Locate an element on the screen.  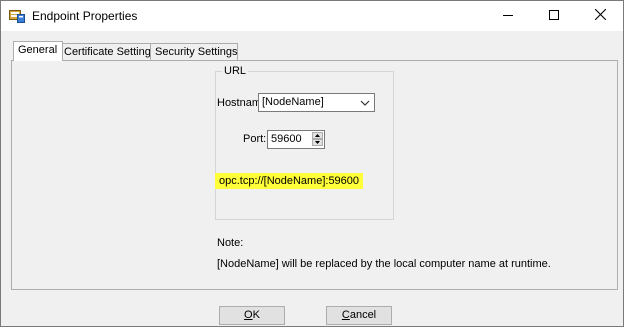
port-label: Port: is located at coordinates (255, 139).